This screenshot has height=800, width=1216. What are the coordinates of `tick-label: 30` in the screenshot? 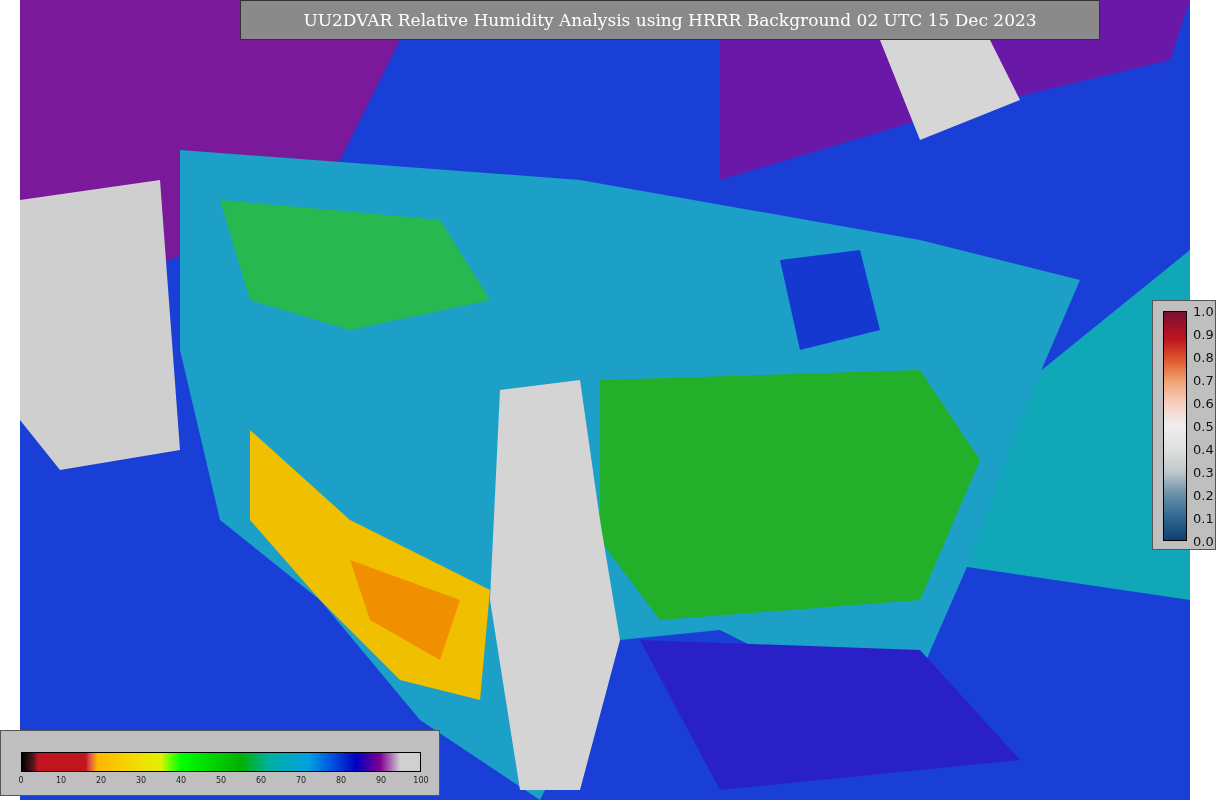 It's located at (141, 781).